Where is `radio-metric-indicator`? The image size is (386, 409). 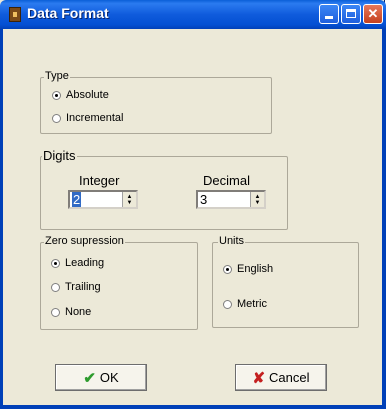
radio-metric-indicator is located at coordinates (227, 304).